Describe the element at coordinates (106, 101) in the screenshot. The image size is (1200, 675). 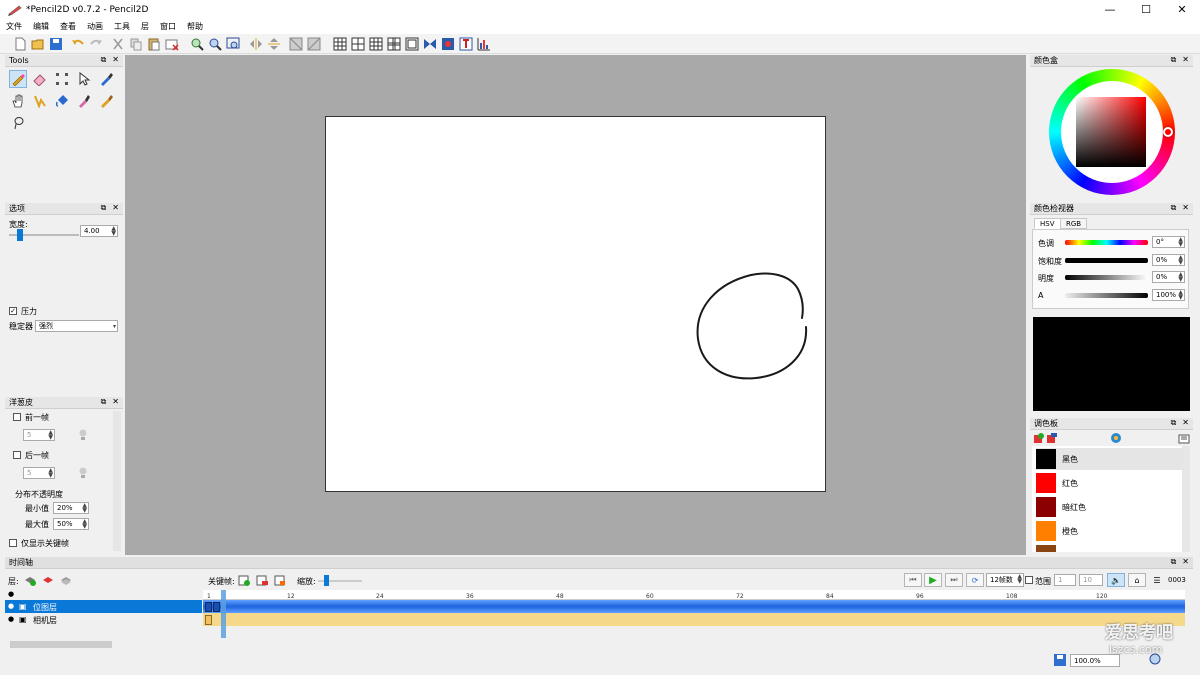
I see `brush-tool-button` at that location.